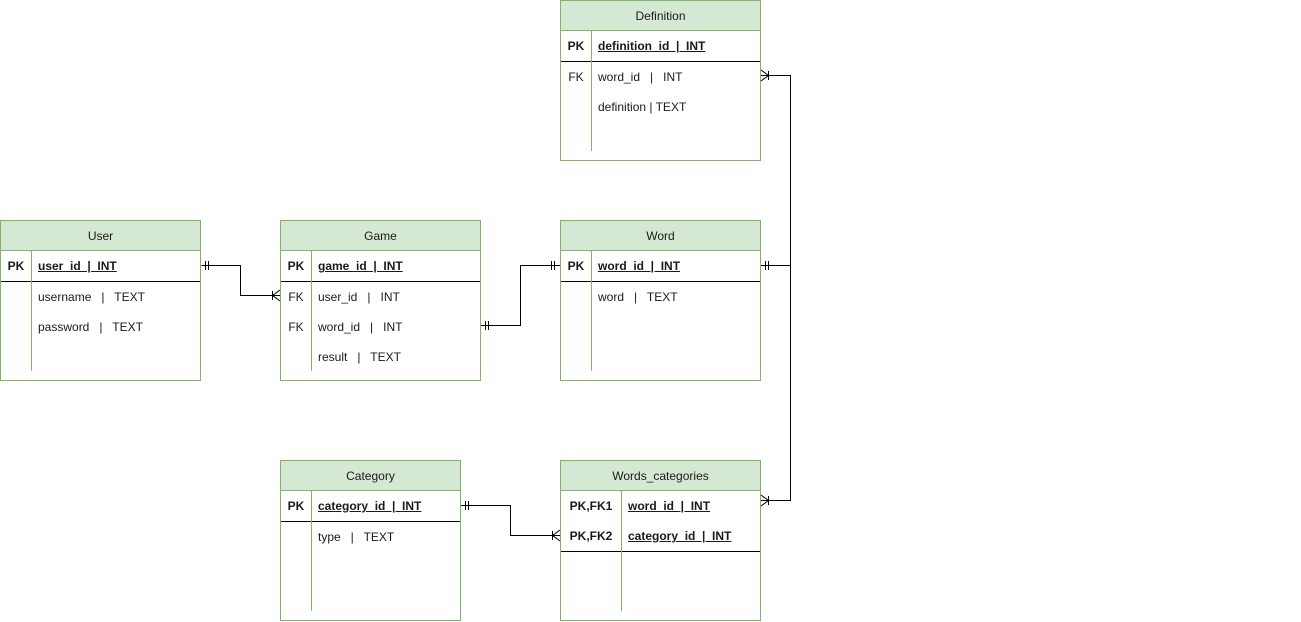 The width and height of the screenshot is (1301, 622). I want to click on relationship-game-word, so click(520, 295).